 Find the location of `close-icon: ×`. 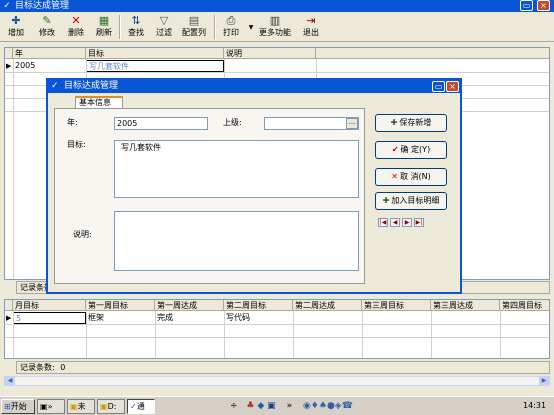

close-icon: × is located at coordinates (543, 5).